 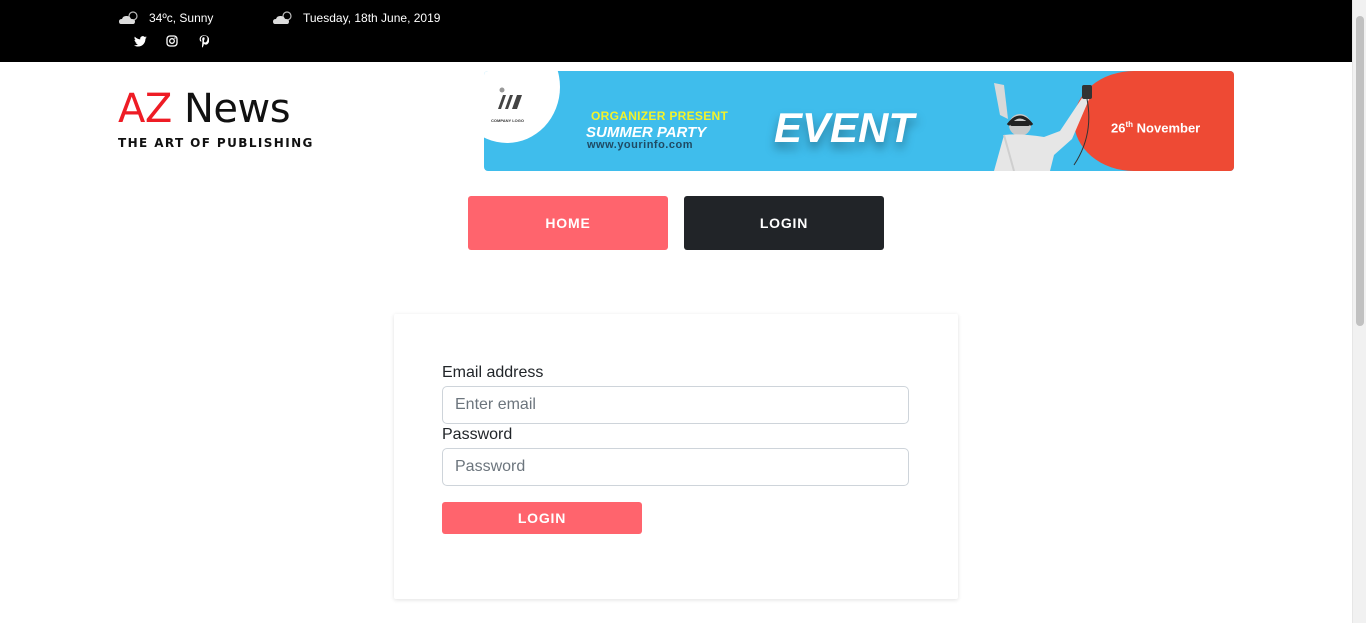 I want to click on weather-info: 34ºc, Sunny, so click(x=165, y=18).